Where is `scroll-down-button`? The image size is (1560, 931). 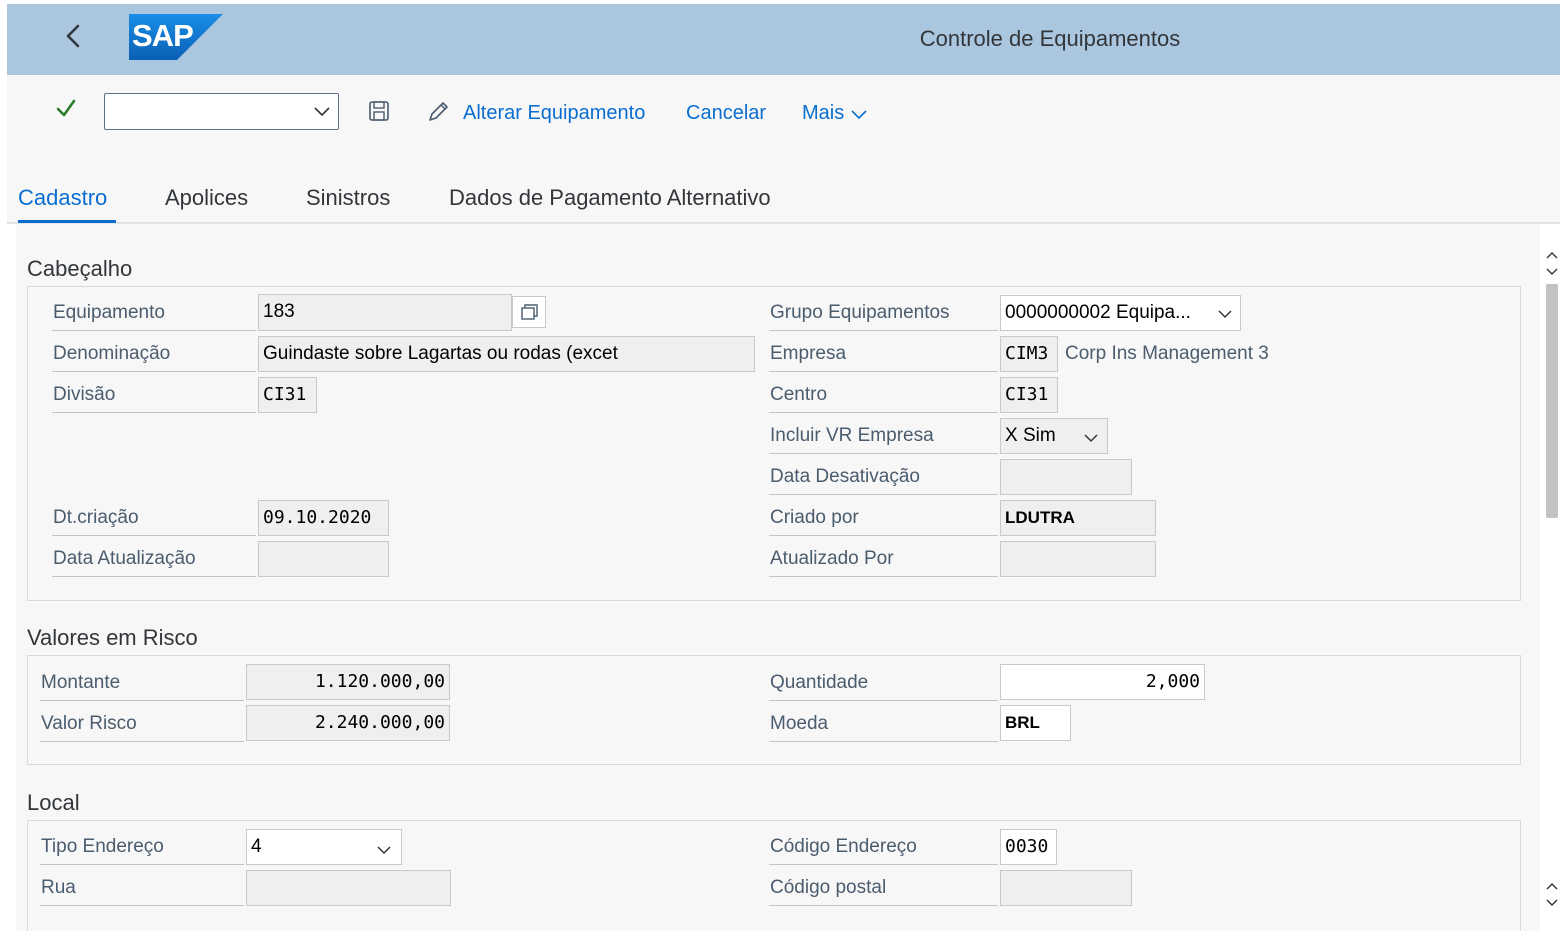 scroll-down-button is located at coordinates (1552, 895).